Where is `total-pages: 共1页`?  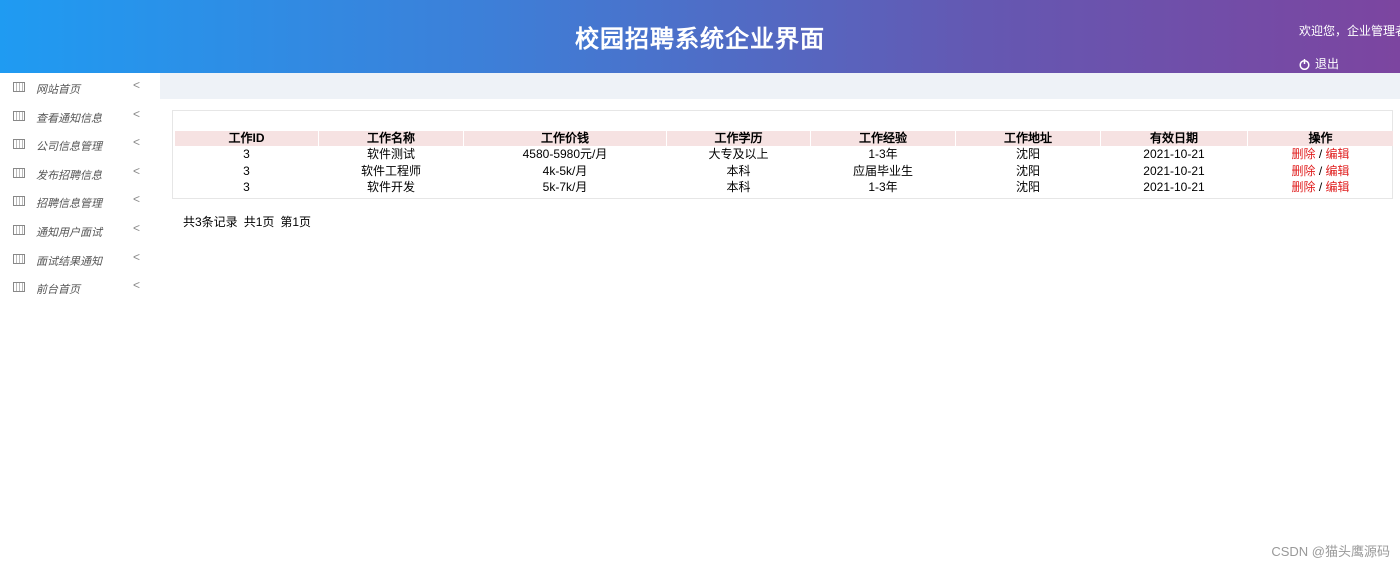
total-pages: 共1页 is located at coordinates (259, 222).